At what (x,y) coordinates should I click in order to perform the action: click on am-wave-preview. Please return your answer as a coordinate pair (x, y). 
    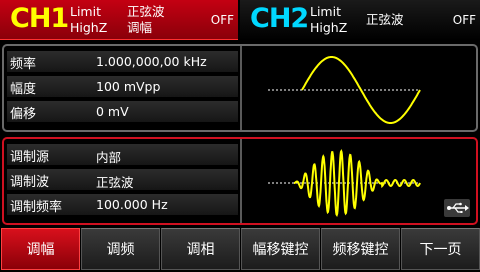
    Looking at the image, I should click on (360, 181).